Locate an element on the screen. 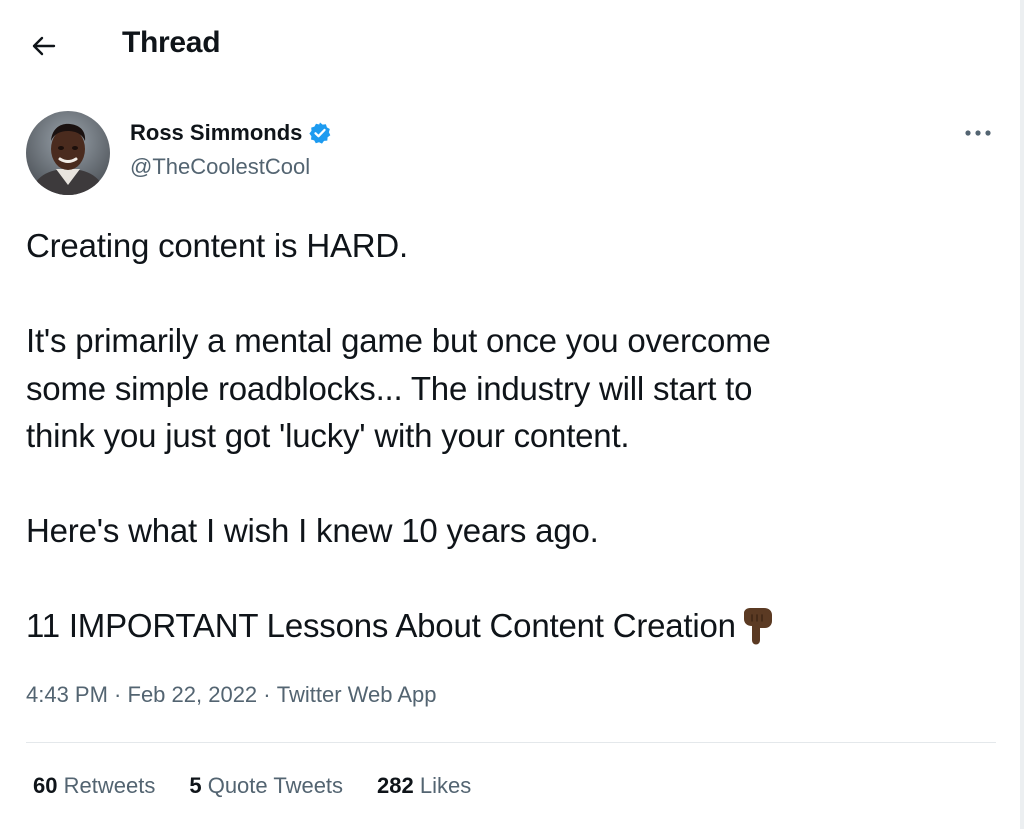 The image size is (1024, 829). tweet-stats: 60 Retweets 5 Quote Tweets 282 Likes is located at coordinates (252, 786).